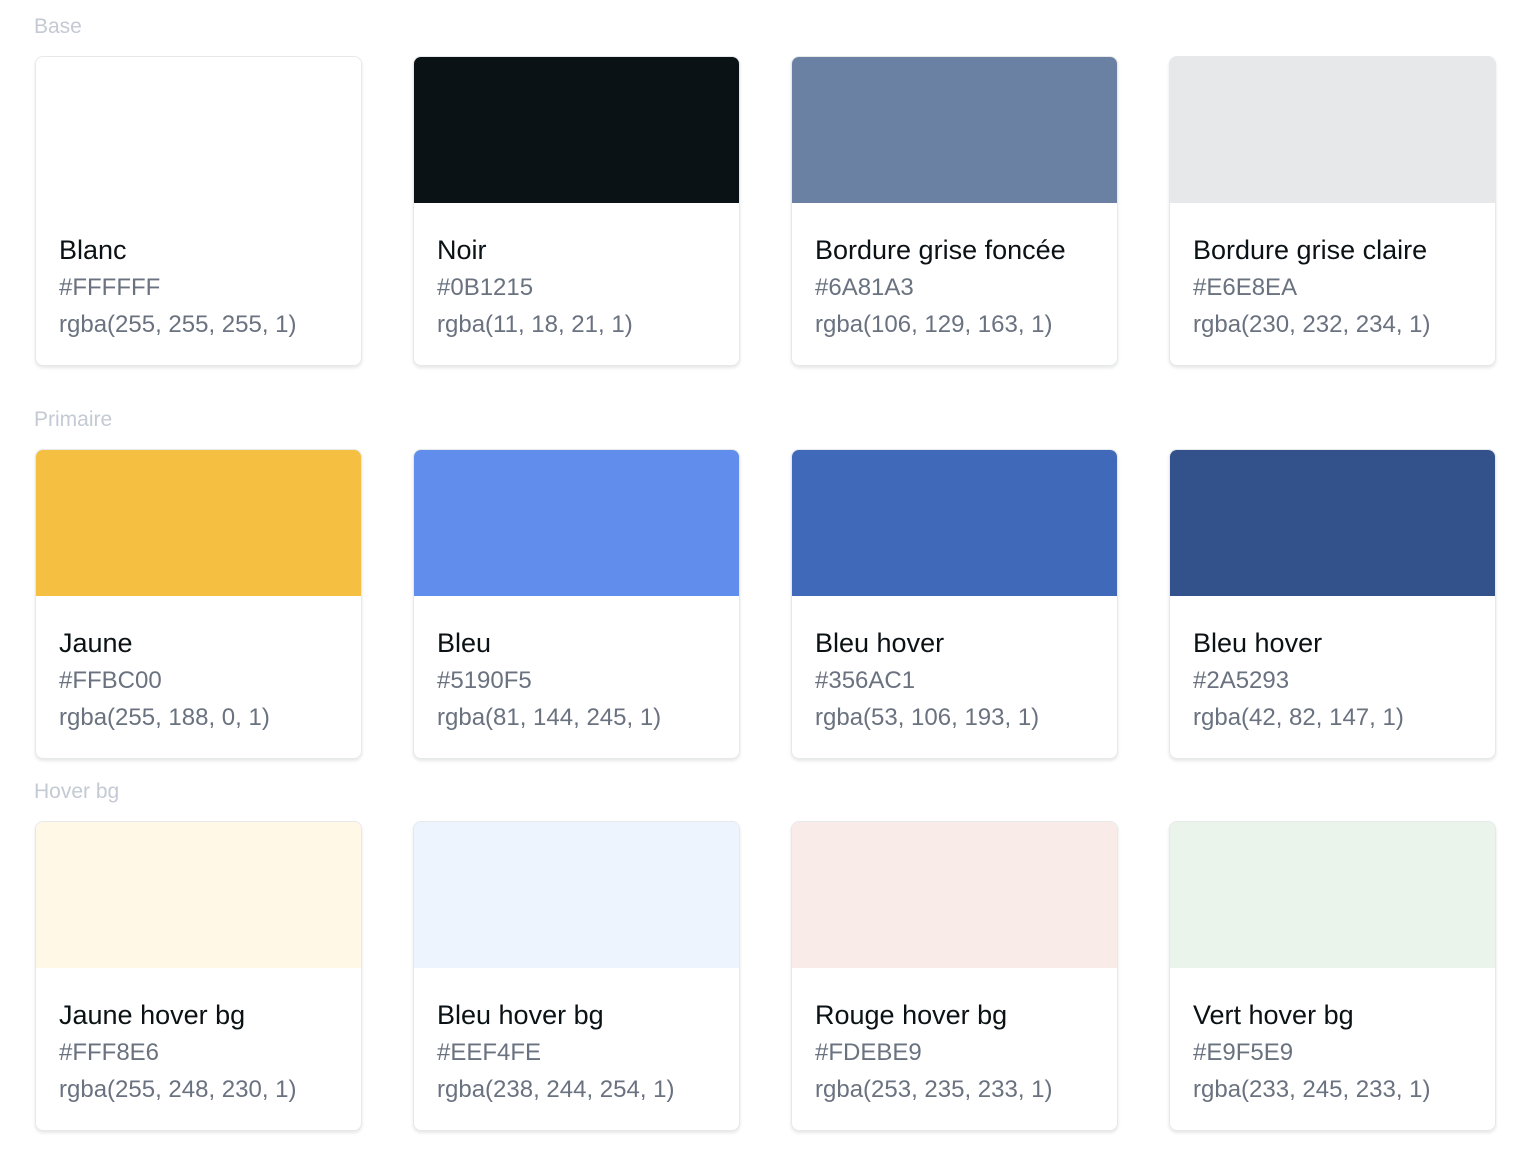 The image size is (1538, 1166). I want to click on card-body: Noir #0B1215 rgba(11, 18, 21, 1), so click(576, 271).